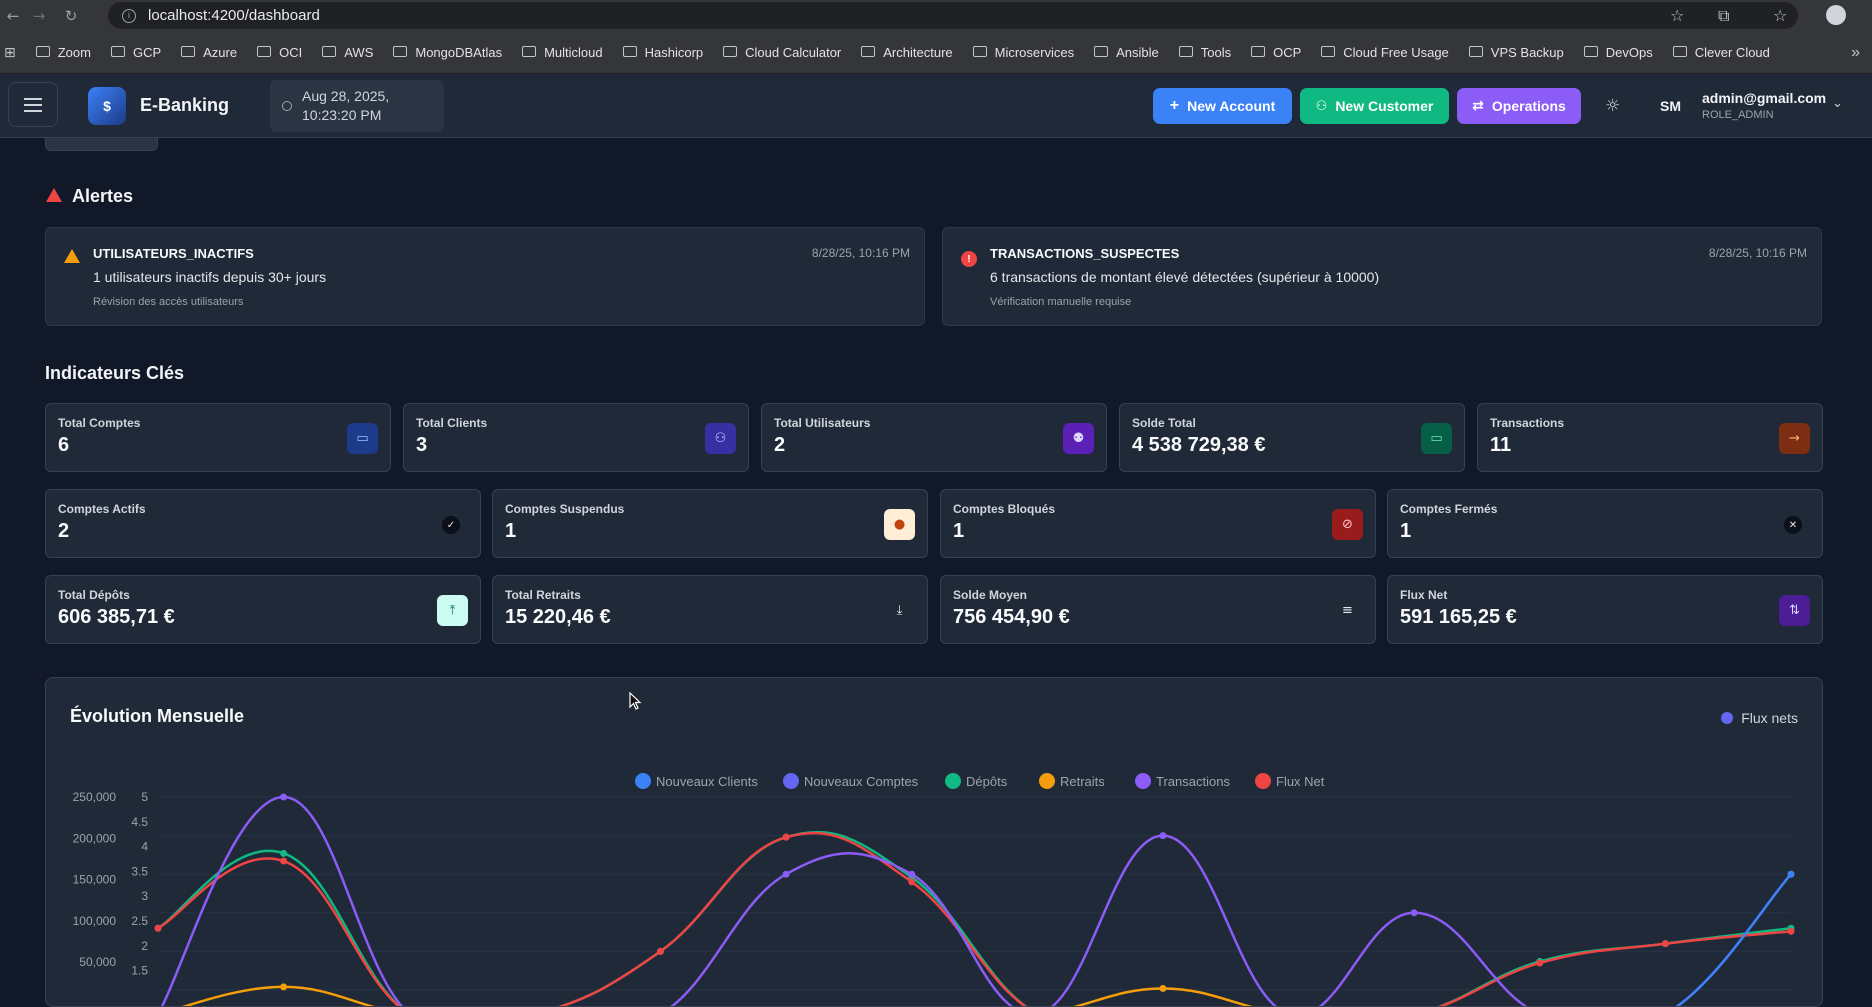  Describe the element at coordinates (71, 16) in the screenshot. I see `reload-icon: ↻` at that location.